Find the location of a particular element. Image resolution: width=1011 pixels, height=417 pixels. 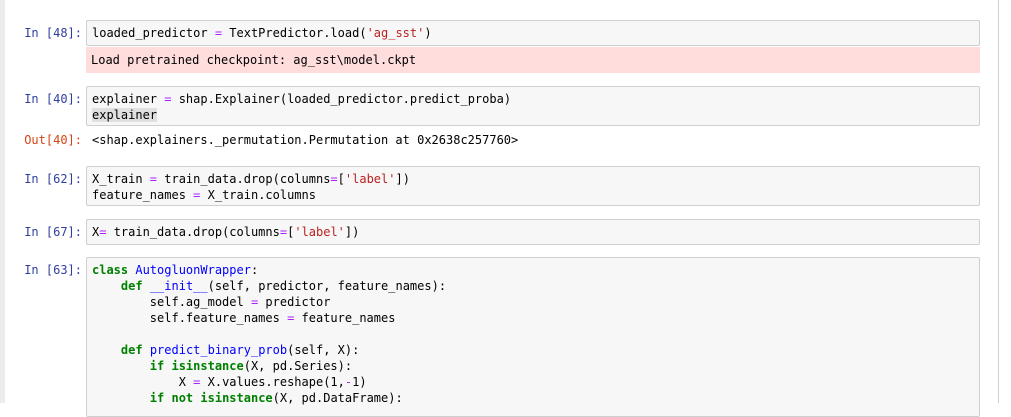

input-prompt: In [40]: is located at coordinates (53, 99).